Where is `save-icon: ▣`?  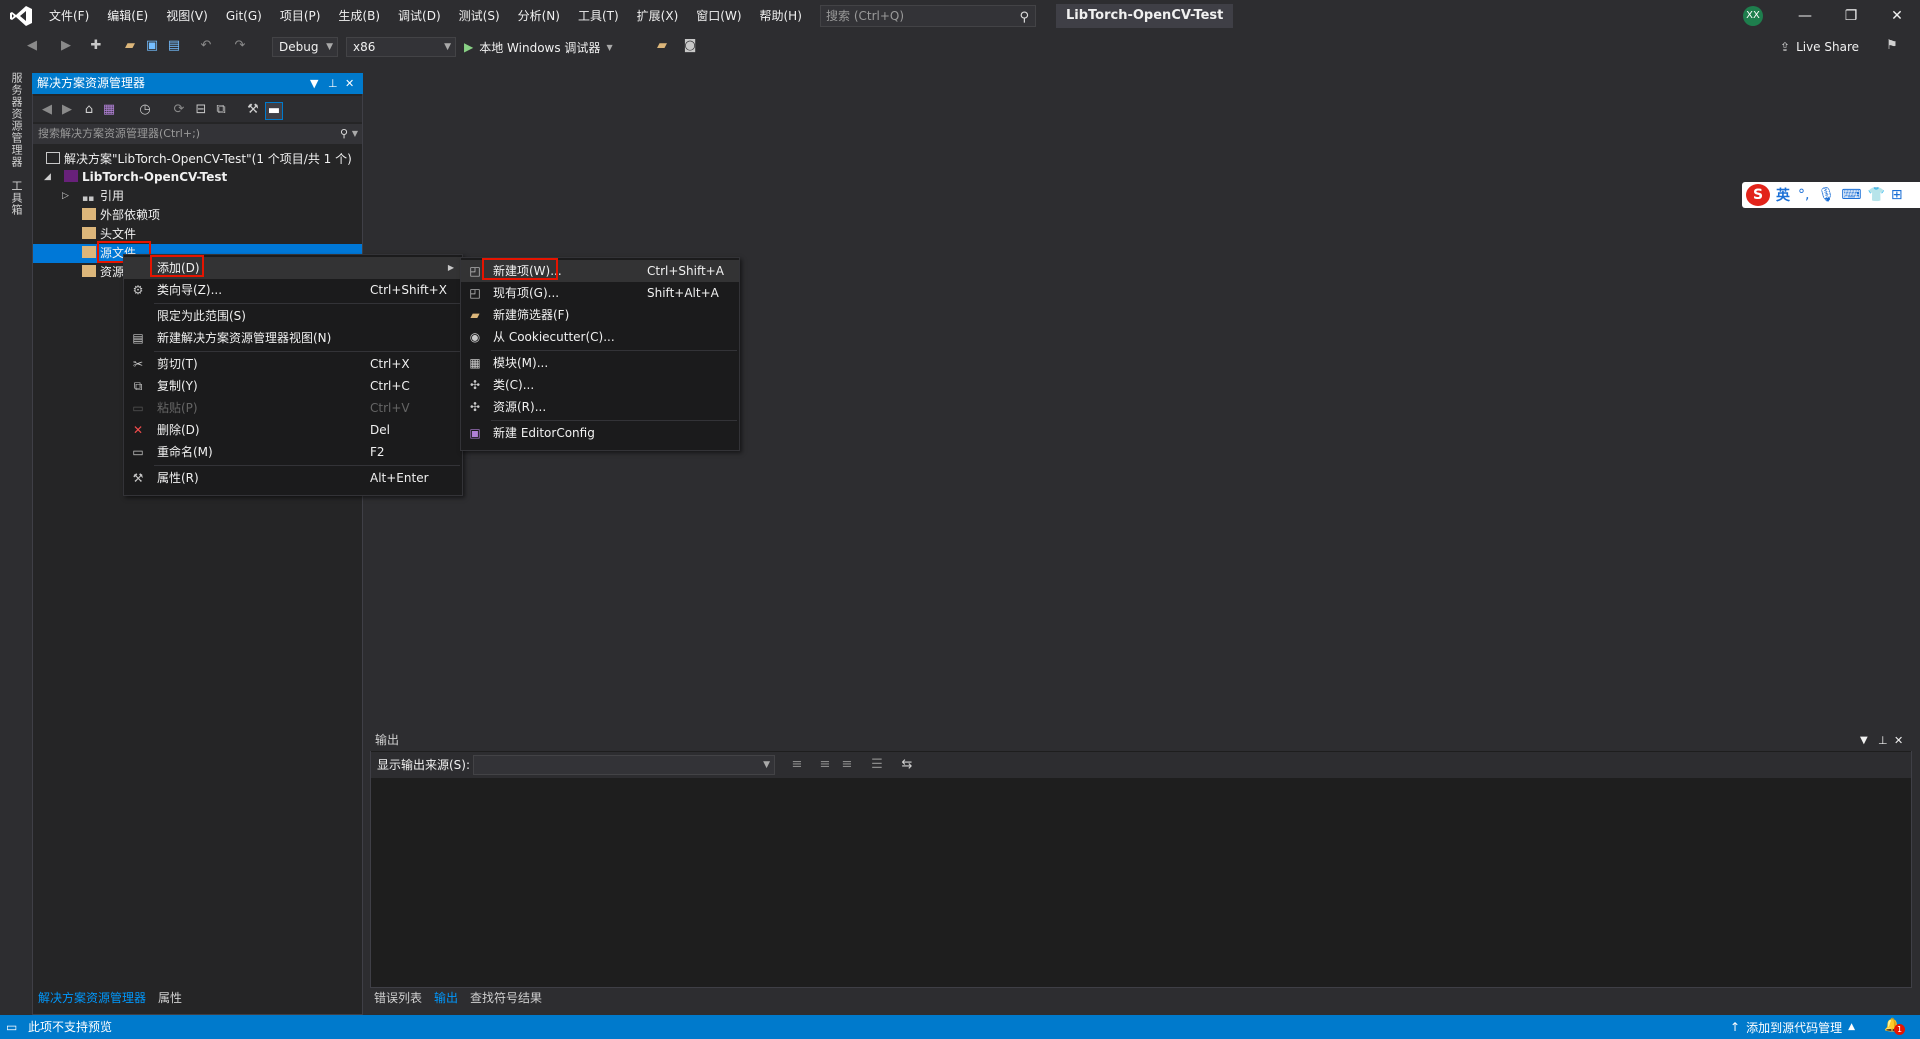 save-icon: ▣ is located at coordinates (152, 46).